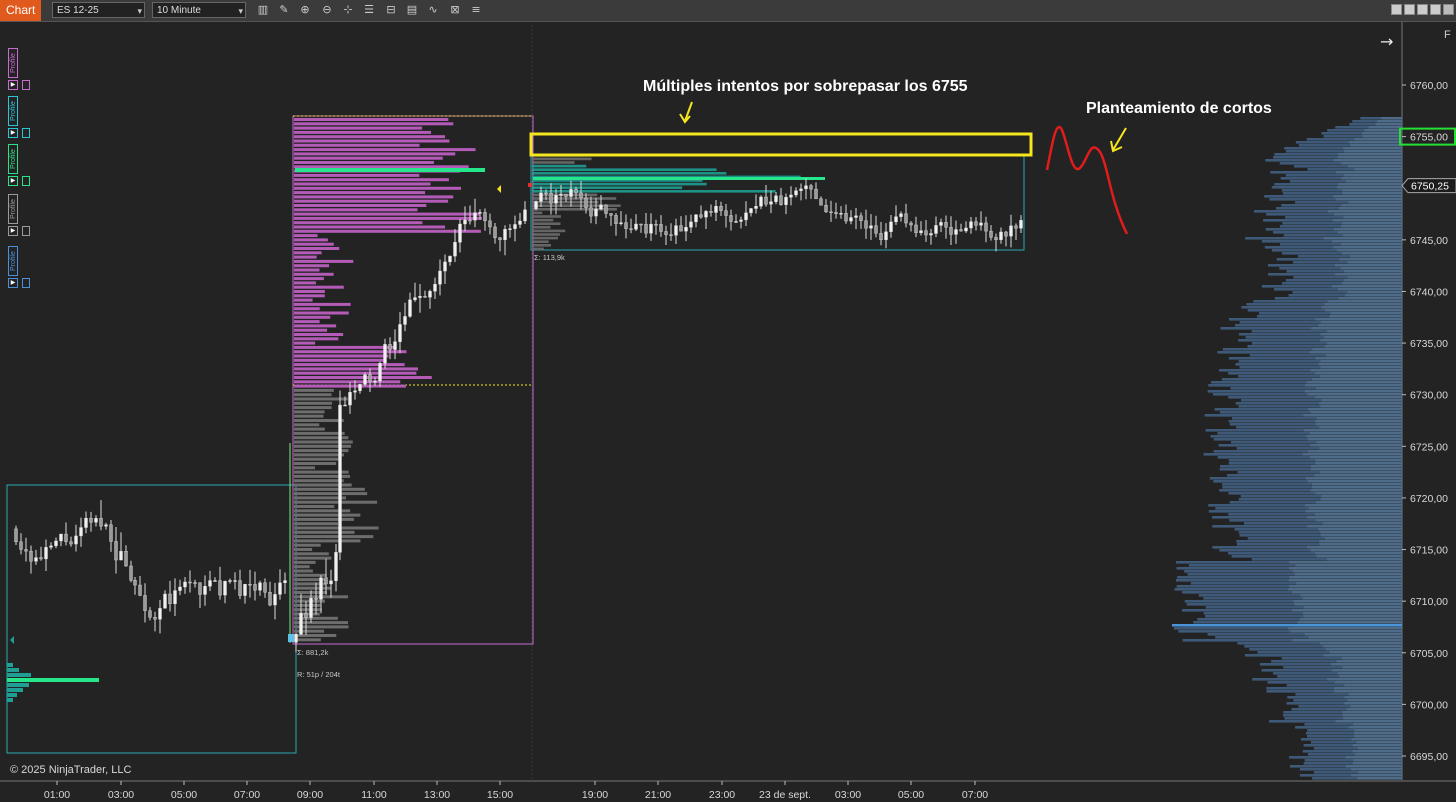  I want to click on scroll-right-arrow-icon: →, so click(1386, 41).